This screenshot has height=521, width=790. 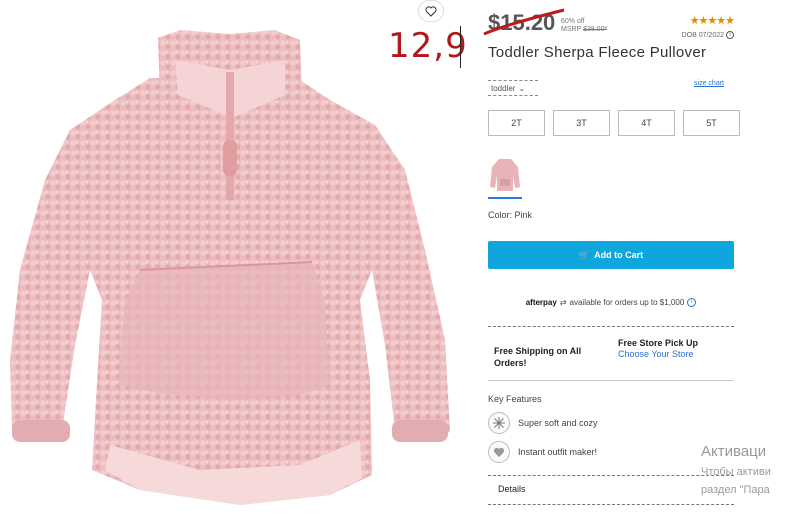 What do you see at coordinates (512, 489) in the screenshot?
I see `details-accordion: Details` at bounding box center [512, 489].